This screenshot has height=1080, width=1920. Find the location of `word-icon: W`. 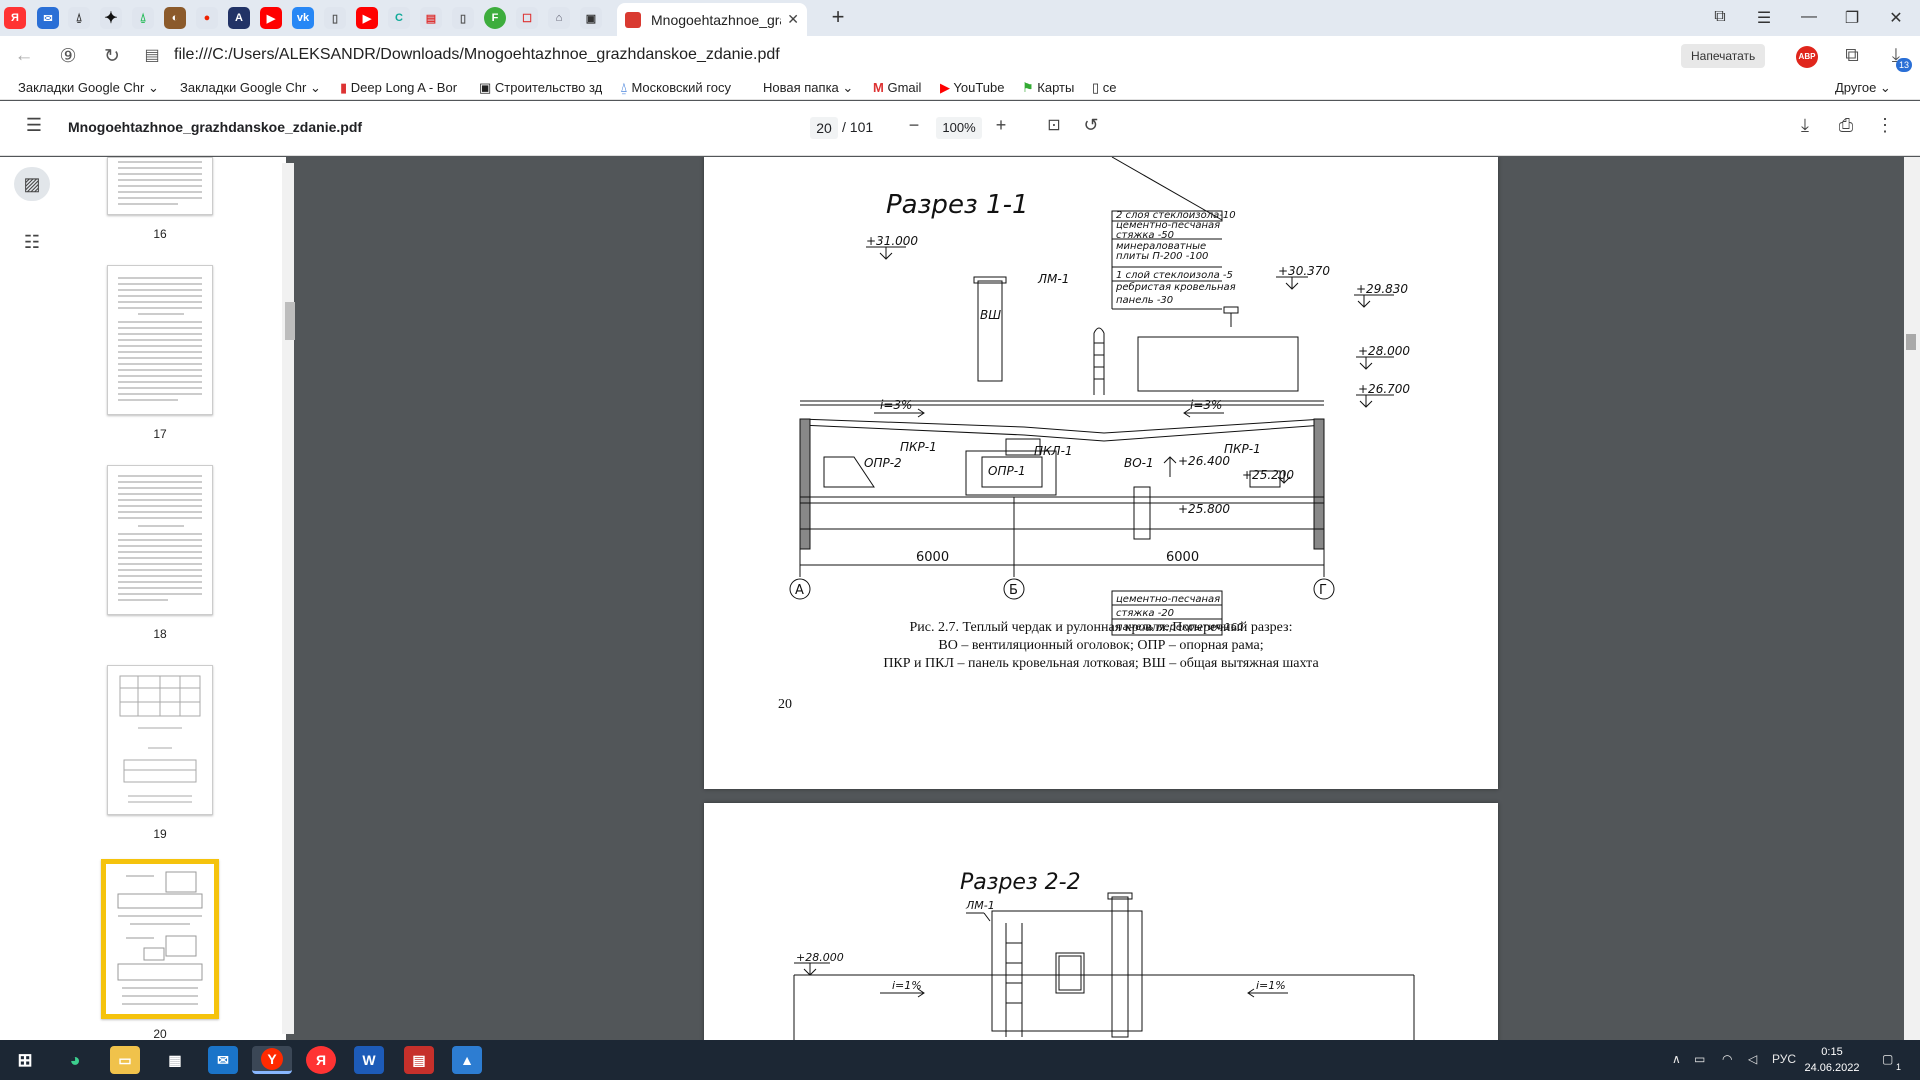

word-icon: W is located at coordinates (369, 1060).